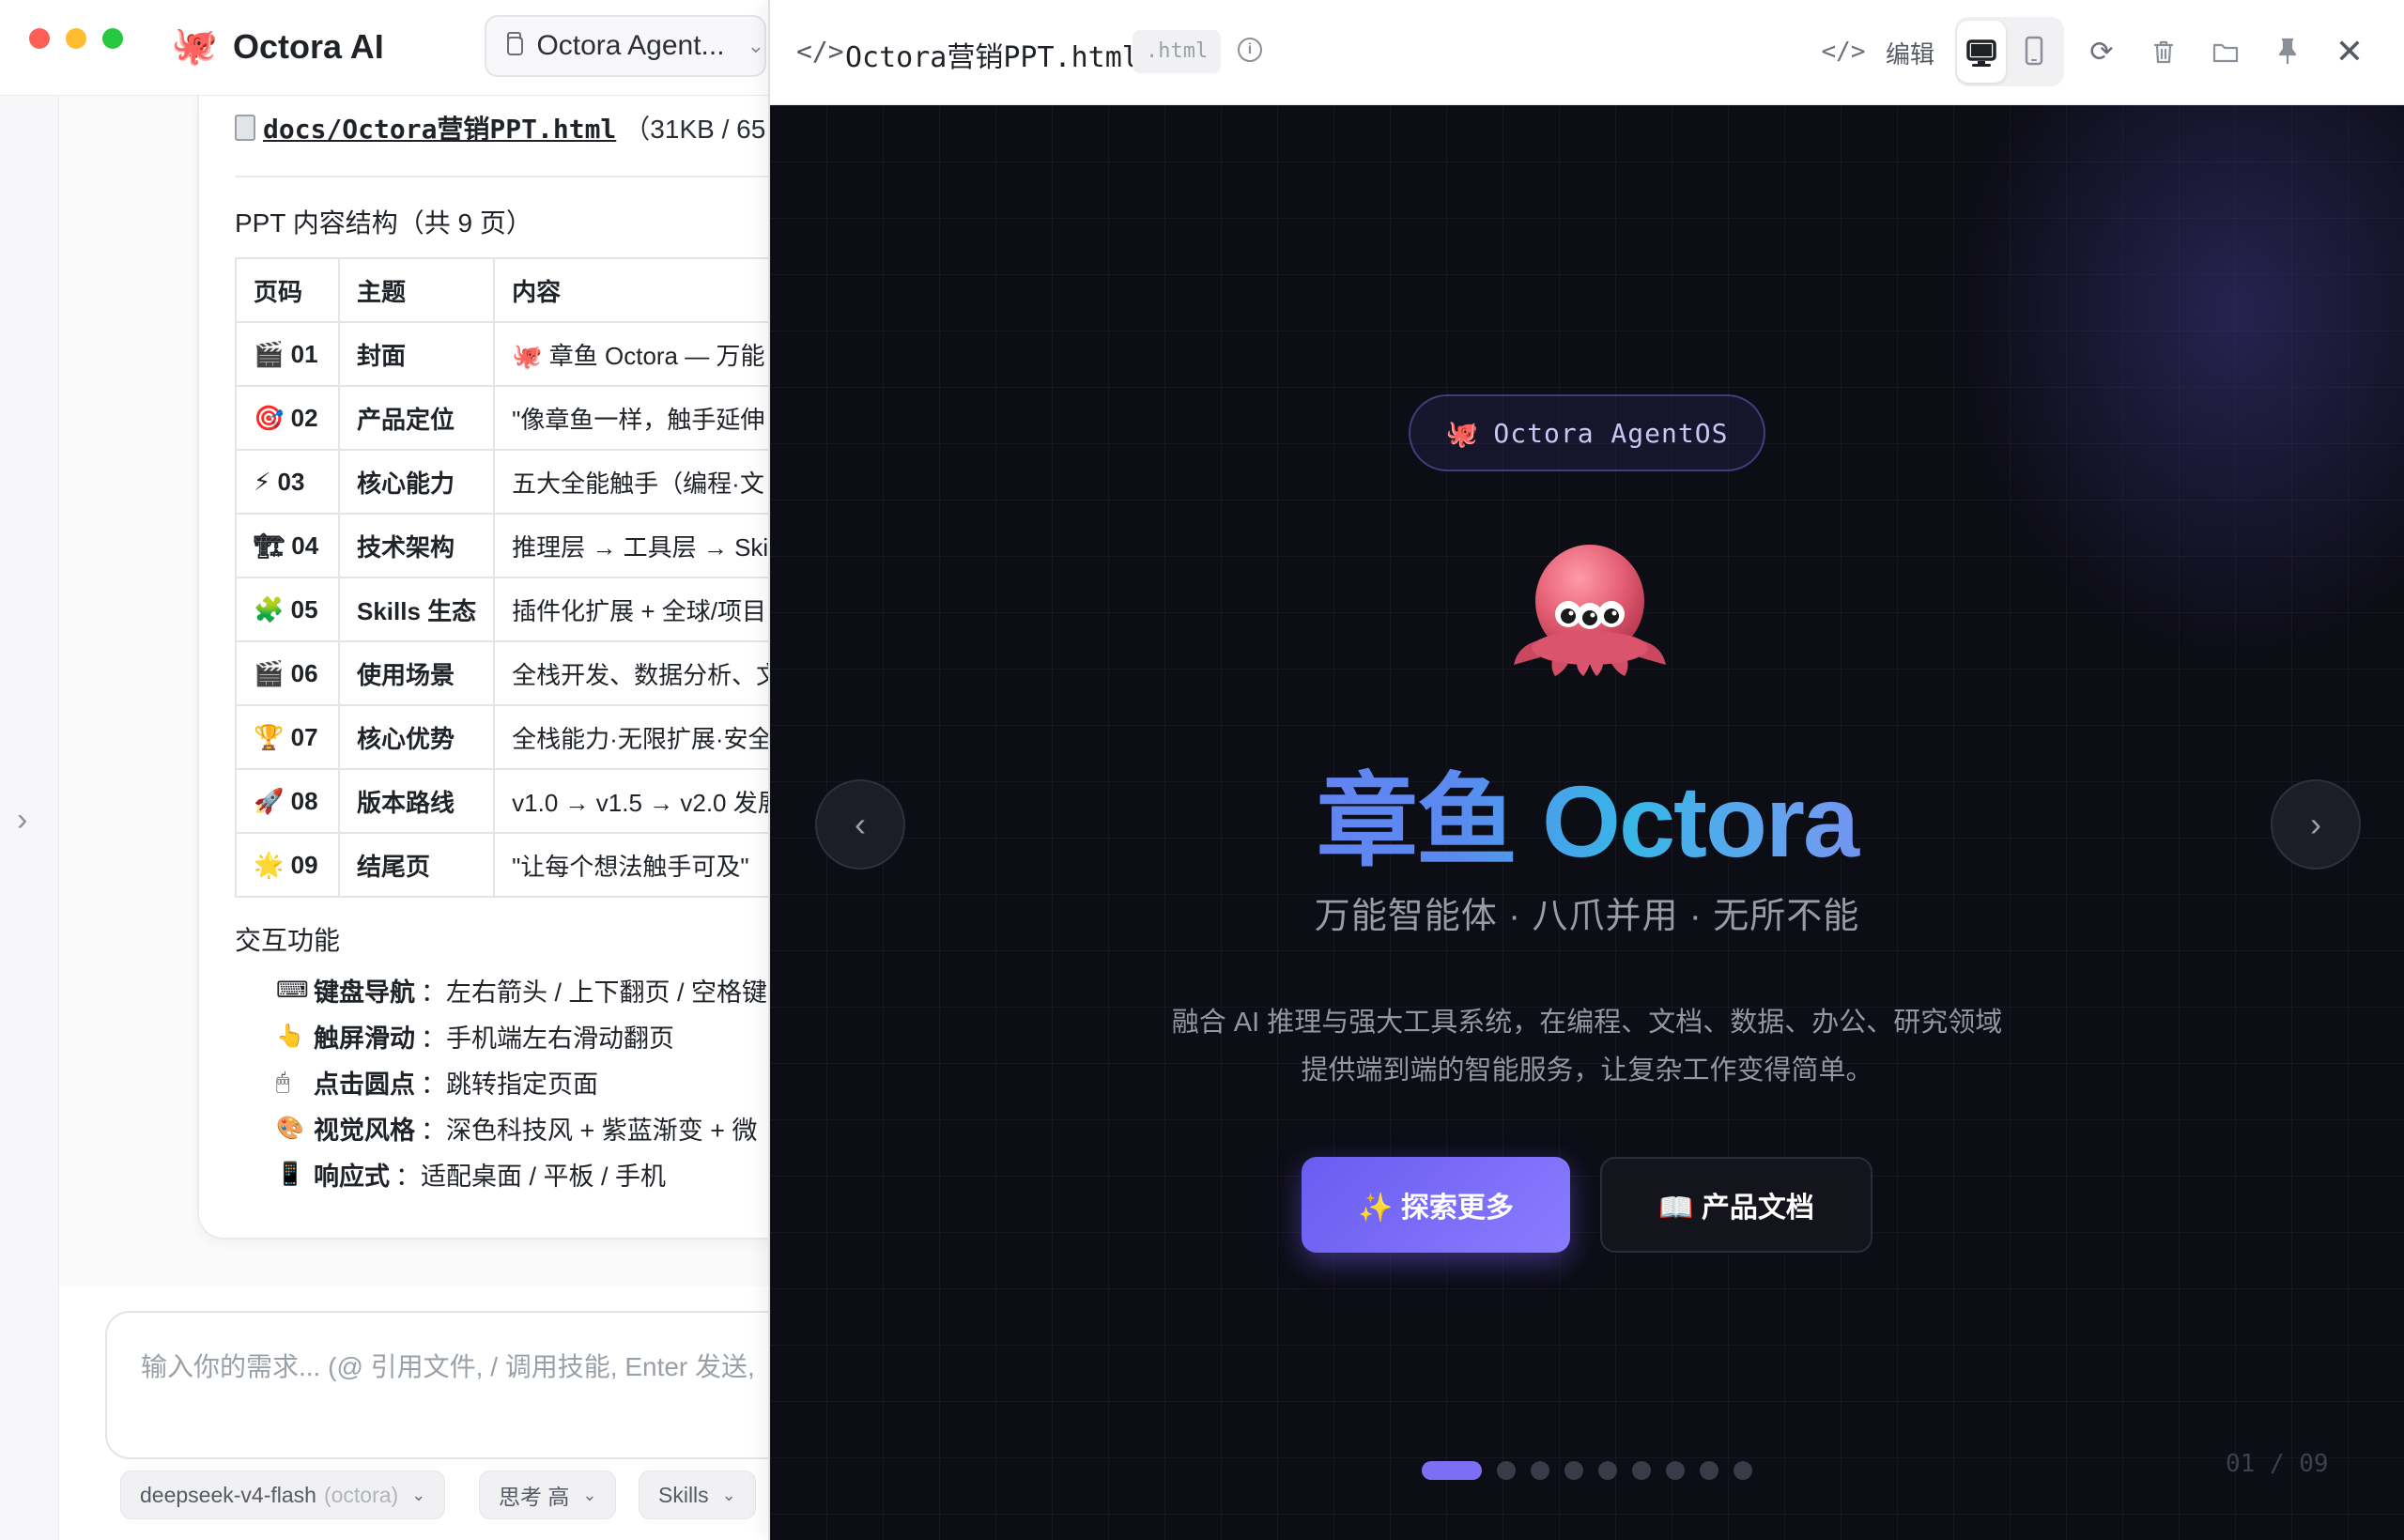 The height and width of the screenshot is (1540, 2404). I want to click on desktop-view-button, so click(1981, 52).